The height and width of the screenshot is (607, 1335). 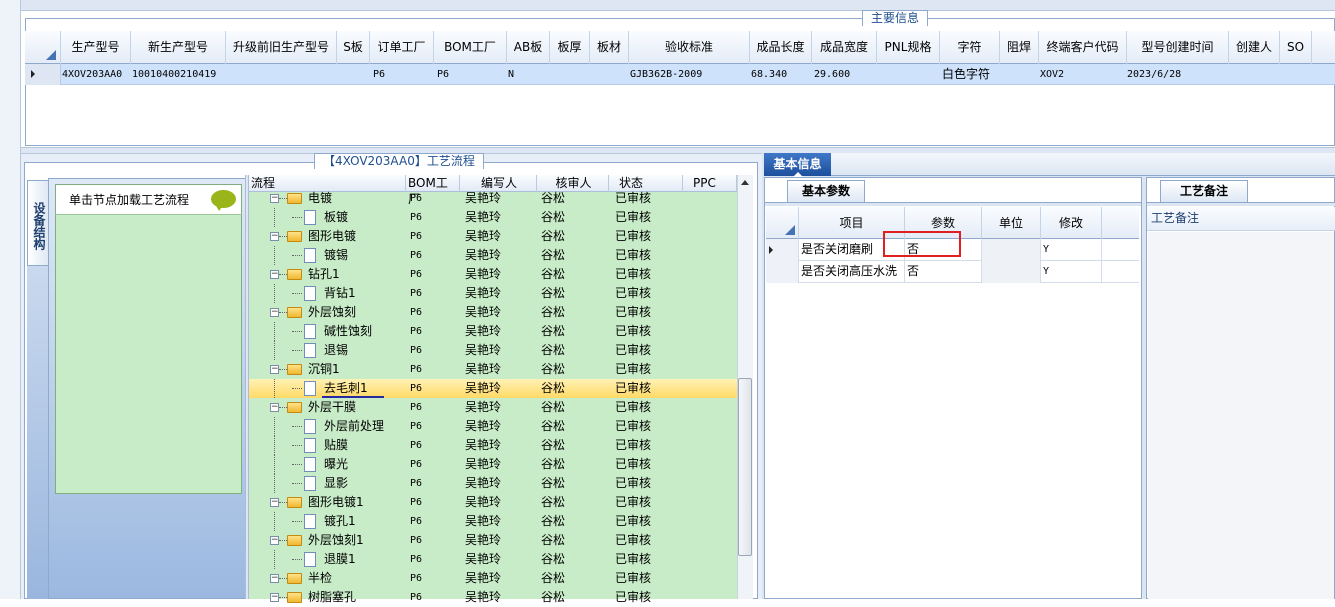 I want to click on tree-node-step: 退锡 P6 吴艳玲 谷松 已审核, so click(x=493, y=350).